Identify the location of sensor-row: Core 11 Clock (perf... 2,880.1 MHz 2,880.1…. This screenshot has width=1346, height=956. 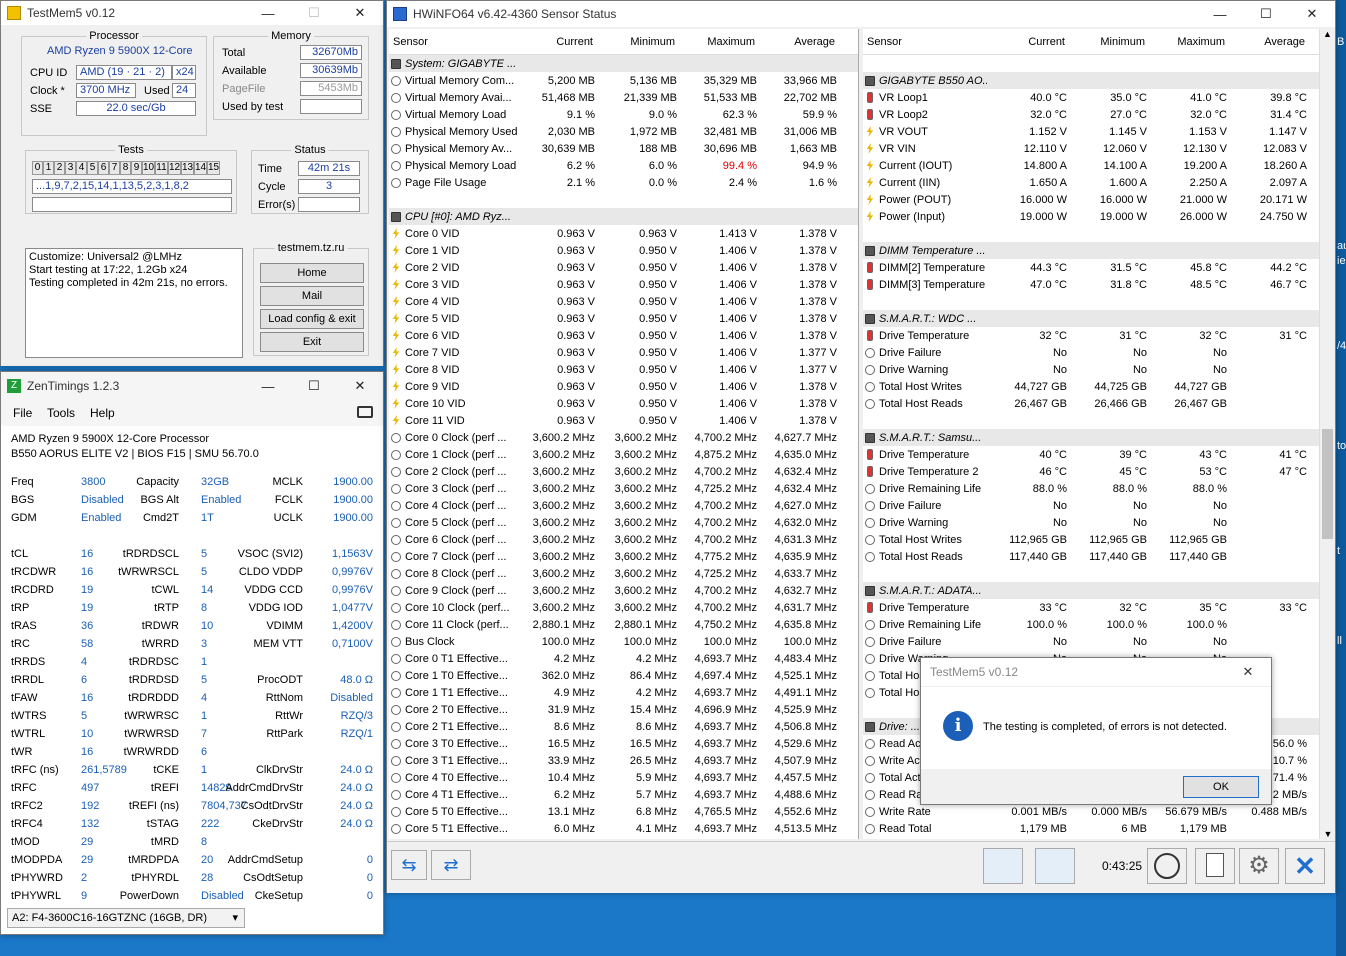
(623, 624).